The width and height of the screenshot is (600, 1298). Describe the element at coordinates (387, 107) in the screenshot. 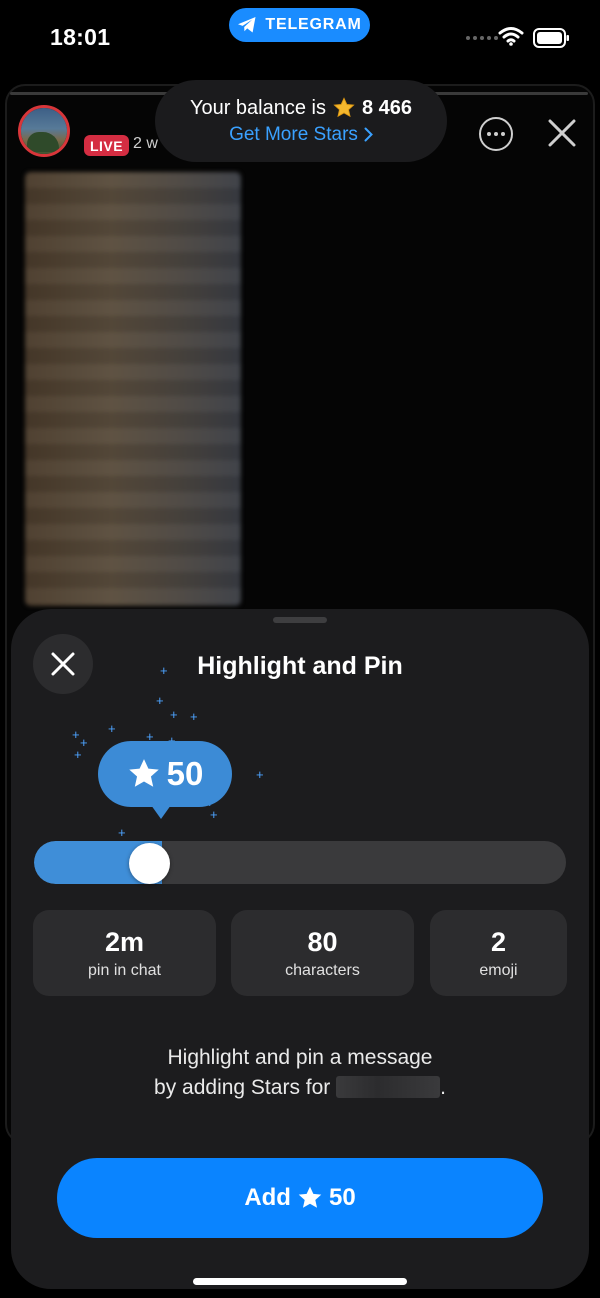

I see `balance-amount: 8 466` at that location.